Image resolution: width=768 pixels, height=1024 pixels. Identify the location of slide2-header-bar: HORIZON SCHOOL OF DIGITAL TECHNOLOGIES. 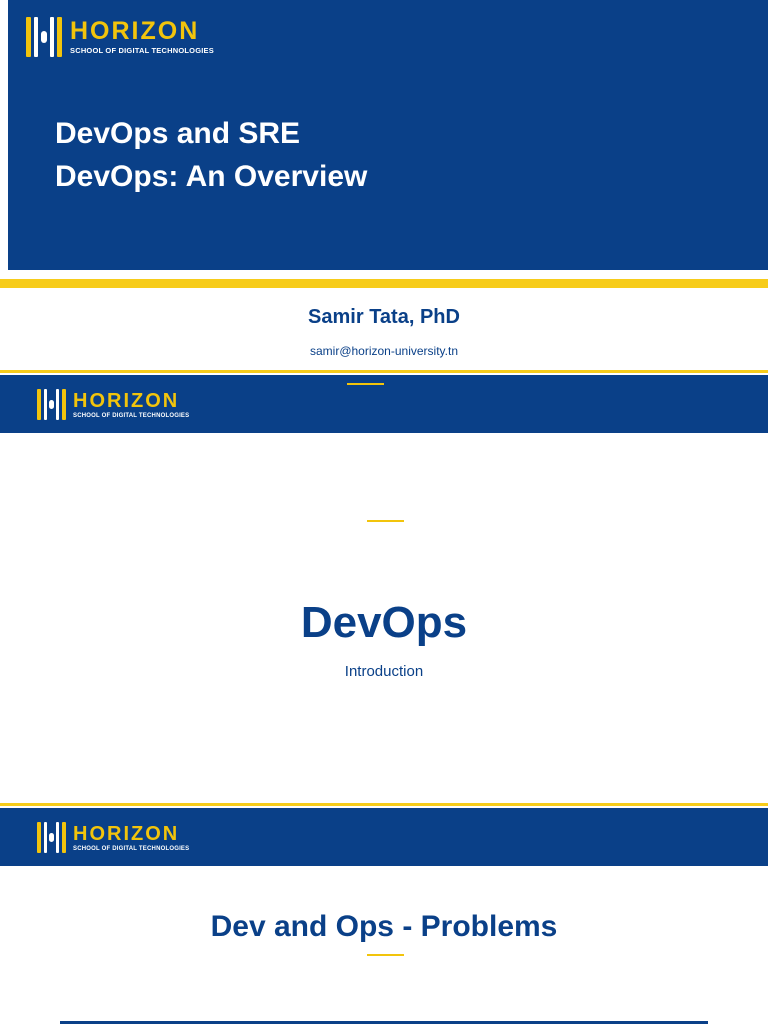
(384, 404).